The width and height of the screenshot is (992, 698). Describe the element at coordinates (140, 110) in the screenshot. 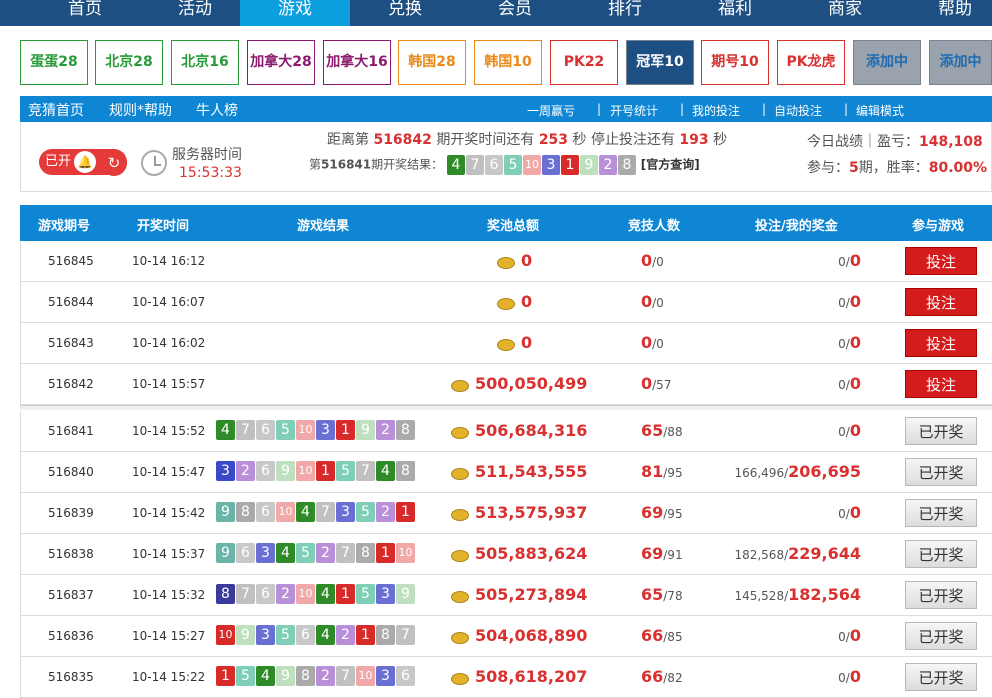

I see `subnav-rules-link: 规则*帮助` at that location.